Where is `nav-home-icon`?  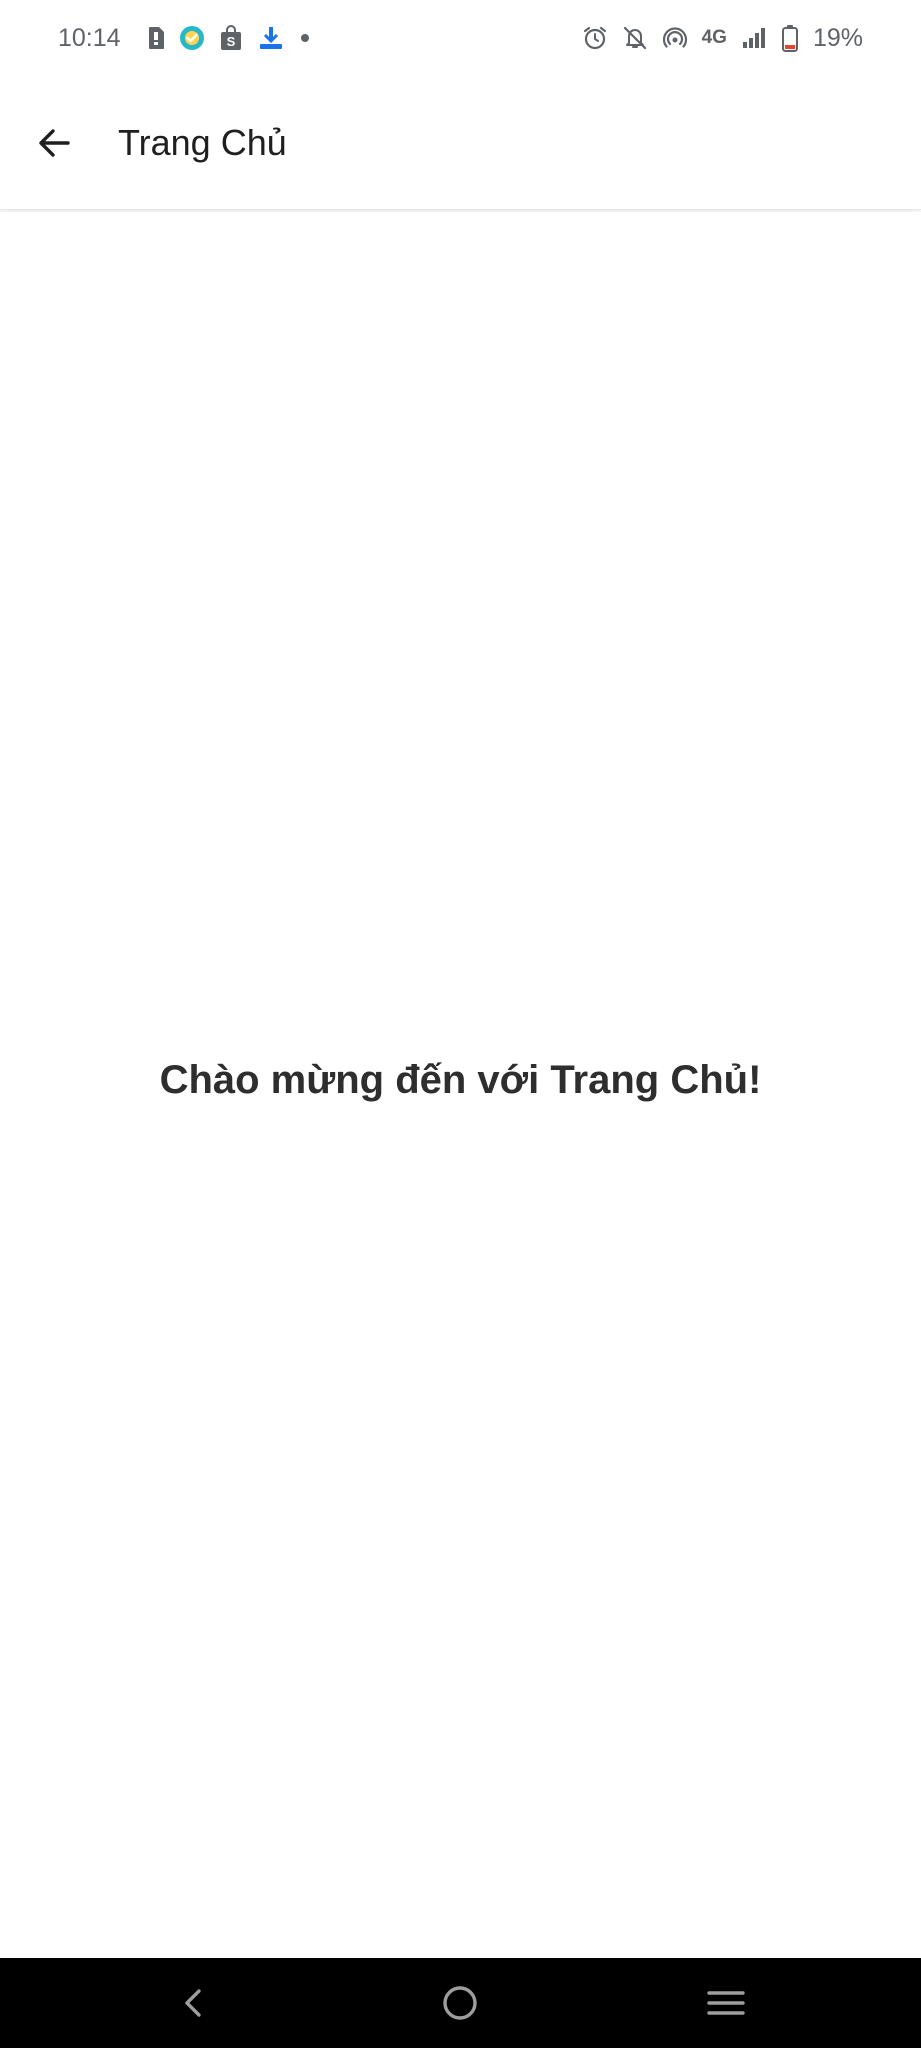 nav-home-icon is located at coordinates (460, 2003).